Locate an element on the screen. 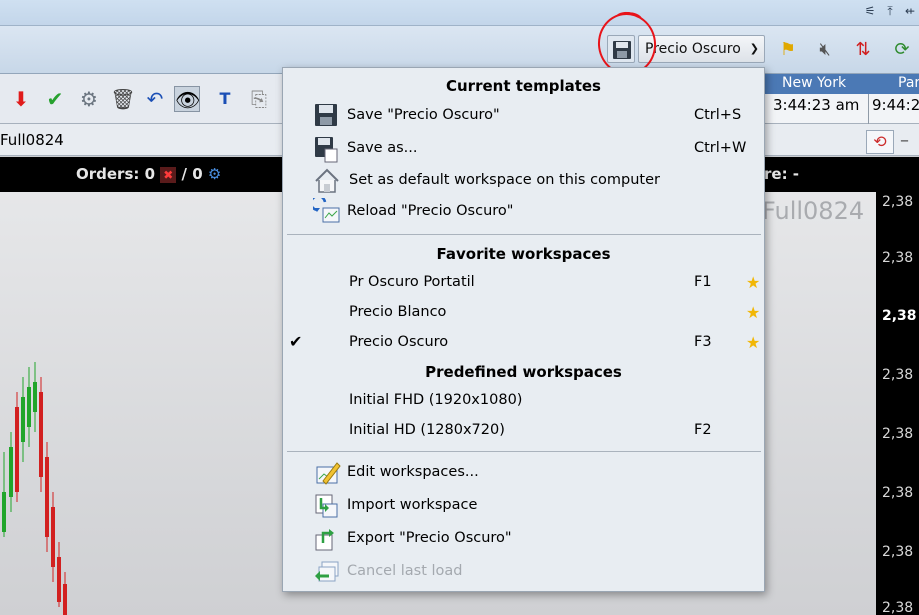 This screenshot has width=919, height=615. refresh-icon: ⟲ is located at coordinates (880, 141).